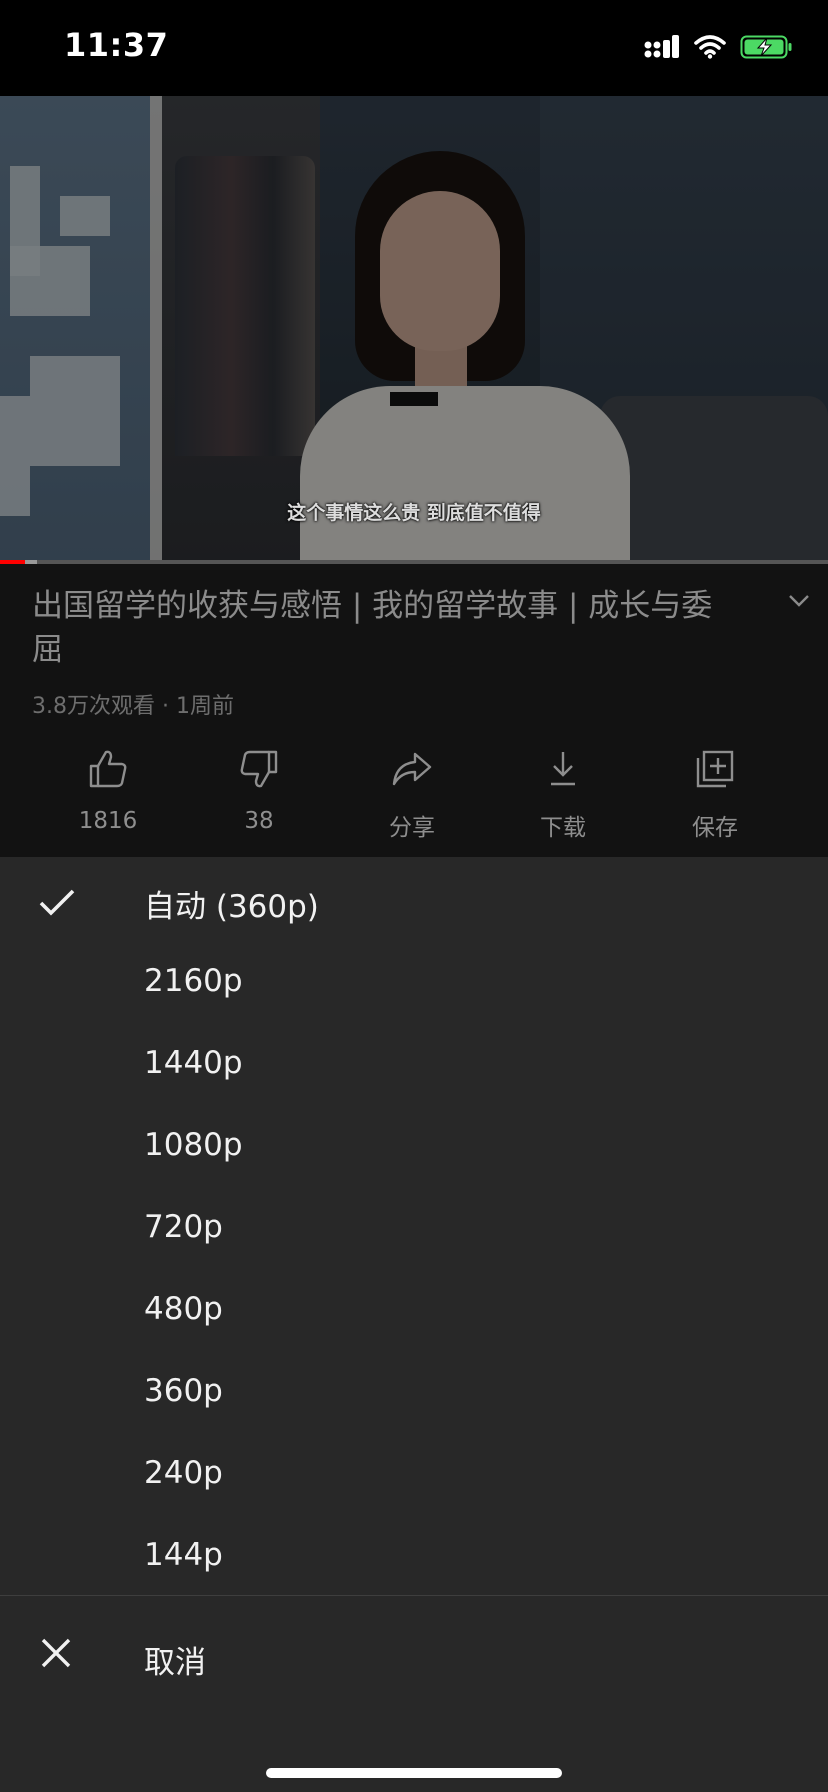  Describe the element at coordinates (414, 1595) in the screenshot. I see `sheet-divider` at that location.